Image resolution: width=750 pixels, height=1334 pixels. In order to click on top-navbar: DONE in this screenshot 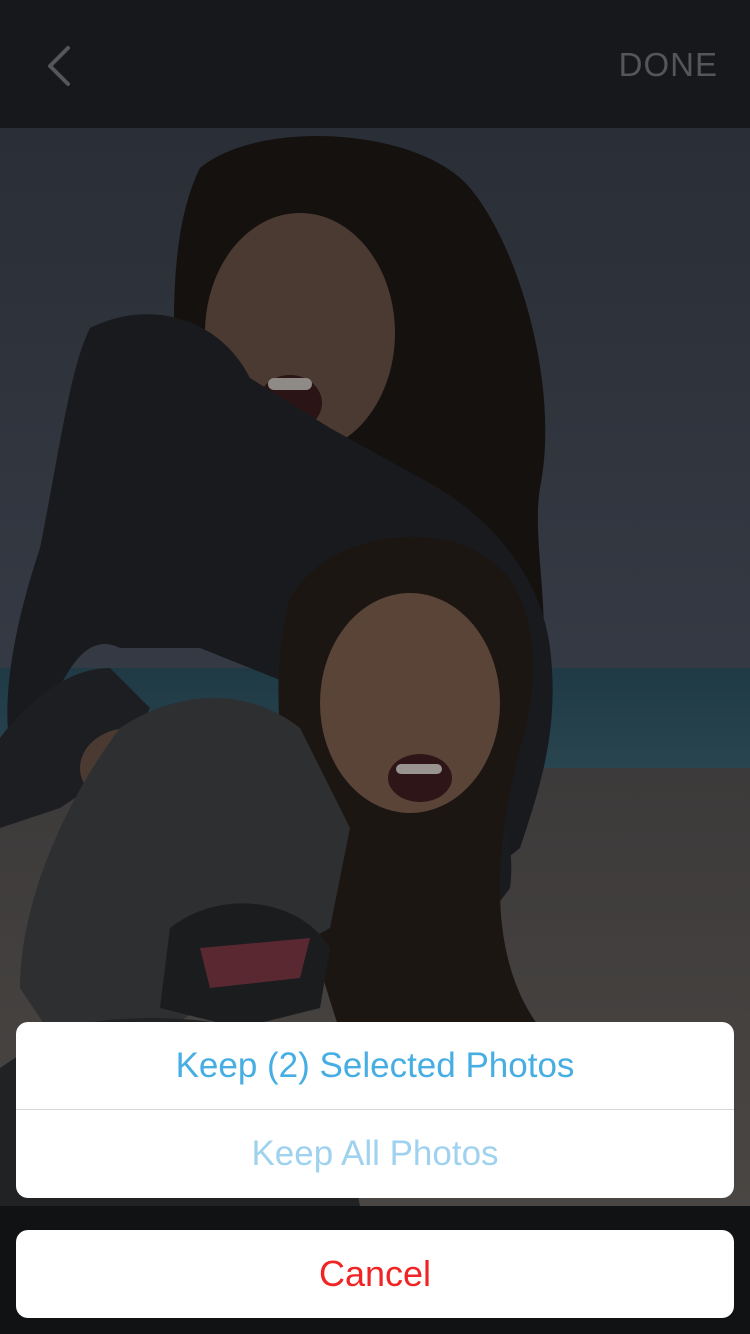, I will do `click(375, 64)`.